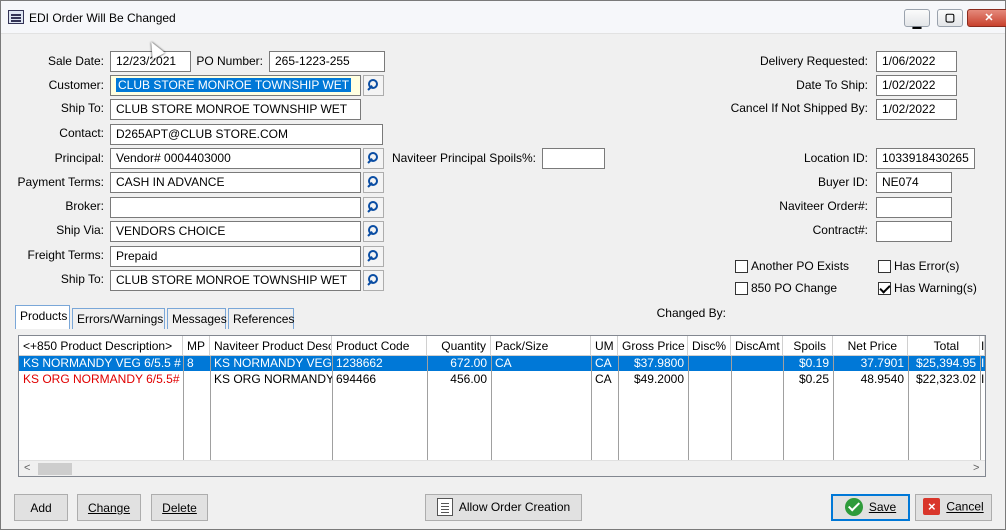 This screenshot has height=530, width=1006. I want to click on tab-products: Products, so click(42, 317).